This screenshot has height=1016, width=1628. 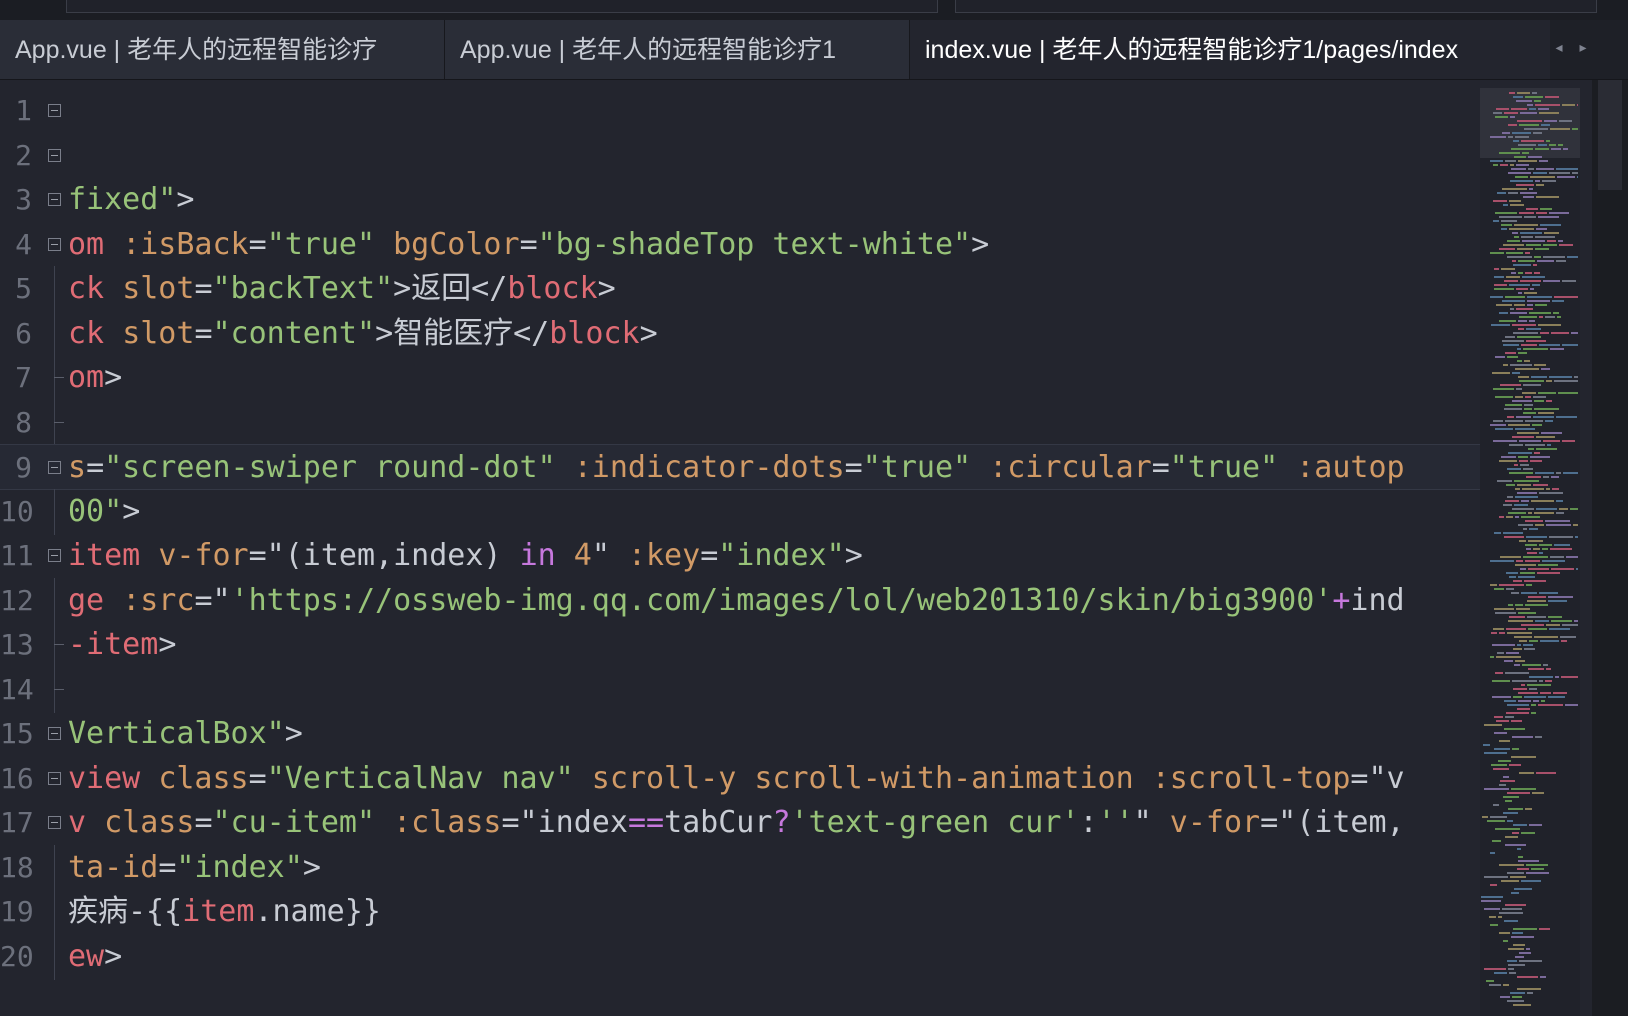 What do you see at coordinates (1230, 49) in the screenshot?
I see `tab-index-vue: index.vue | 老年人的远程智能诊疗1/pages/index` at bounding box center [1230, 49].